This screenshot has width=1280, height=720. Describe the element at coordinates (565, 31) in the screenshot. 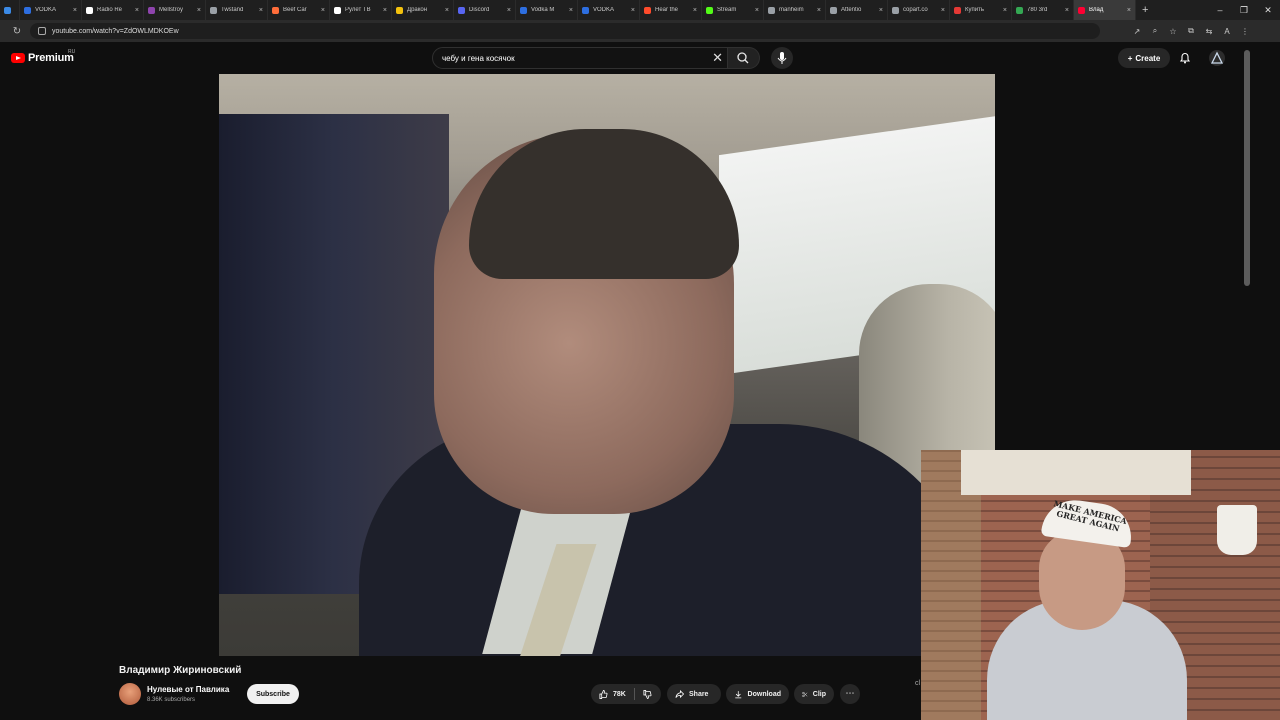

I see `address-bar: youtube.com/watch?v=ZdOWLMDKOEw` at that location.